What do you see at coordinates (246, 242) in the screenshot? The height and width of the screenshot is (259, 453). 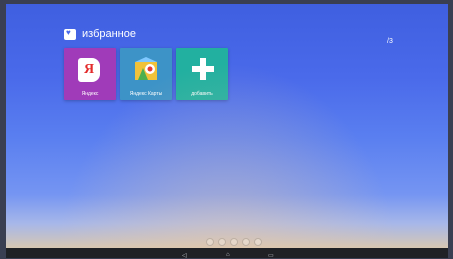 I see `record-icon` at bounding box center [246, 242].